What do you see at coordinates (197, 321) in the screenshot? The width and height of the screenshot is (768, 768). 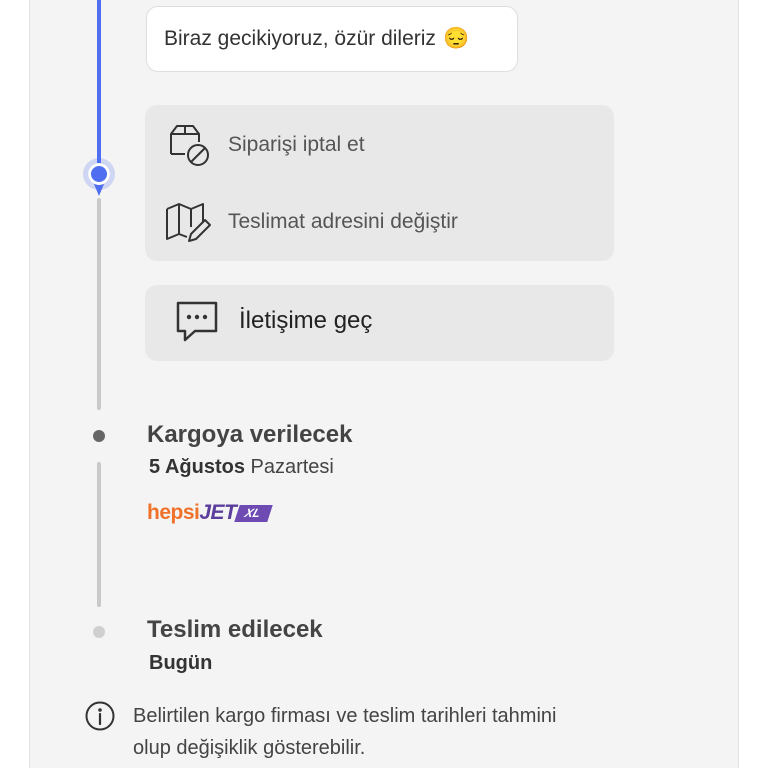 I see `chat-bubble-icon` at bounding box center [197, 321].